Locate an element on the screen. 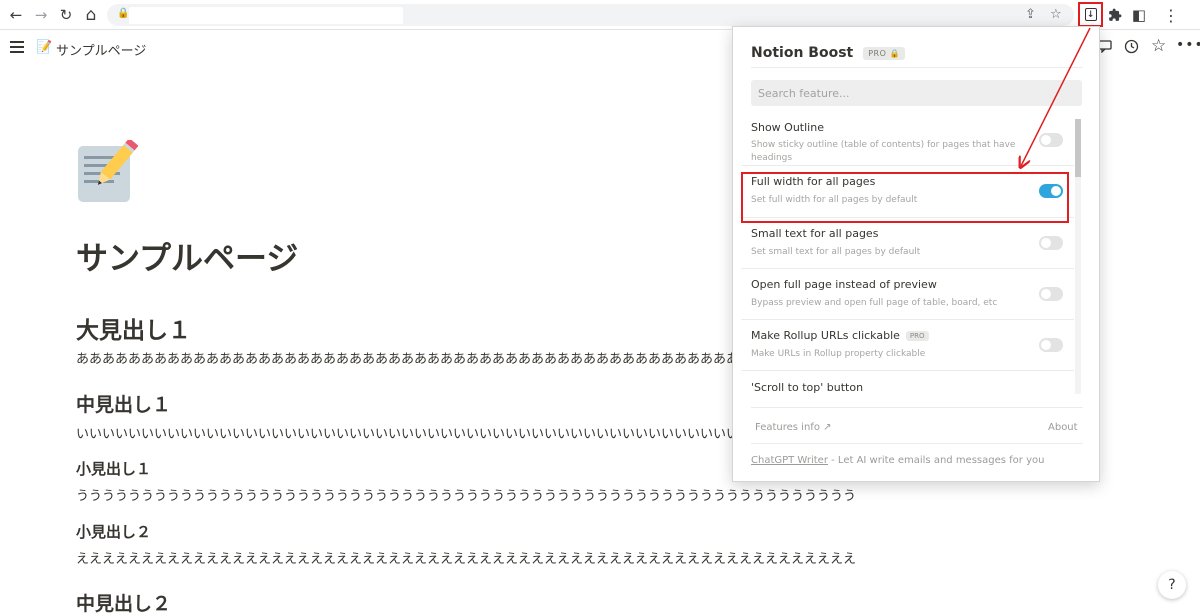  chatgpt-writer-link: ChatGPT Writer is located at coordinates (789, 460).